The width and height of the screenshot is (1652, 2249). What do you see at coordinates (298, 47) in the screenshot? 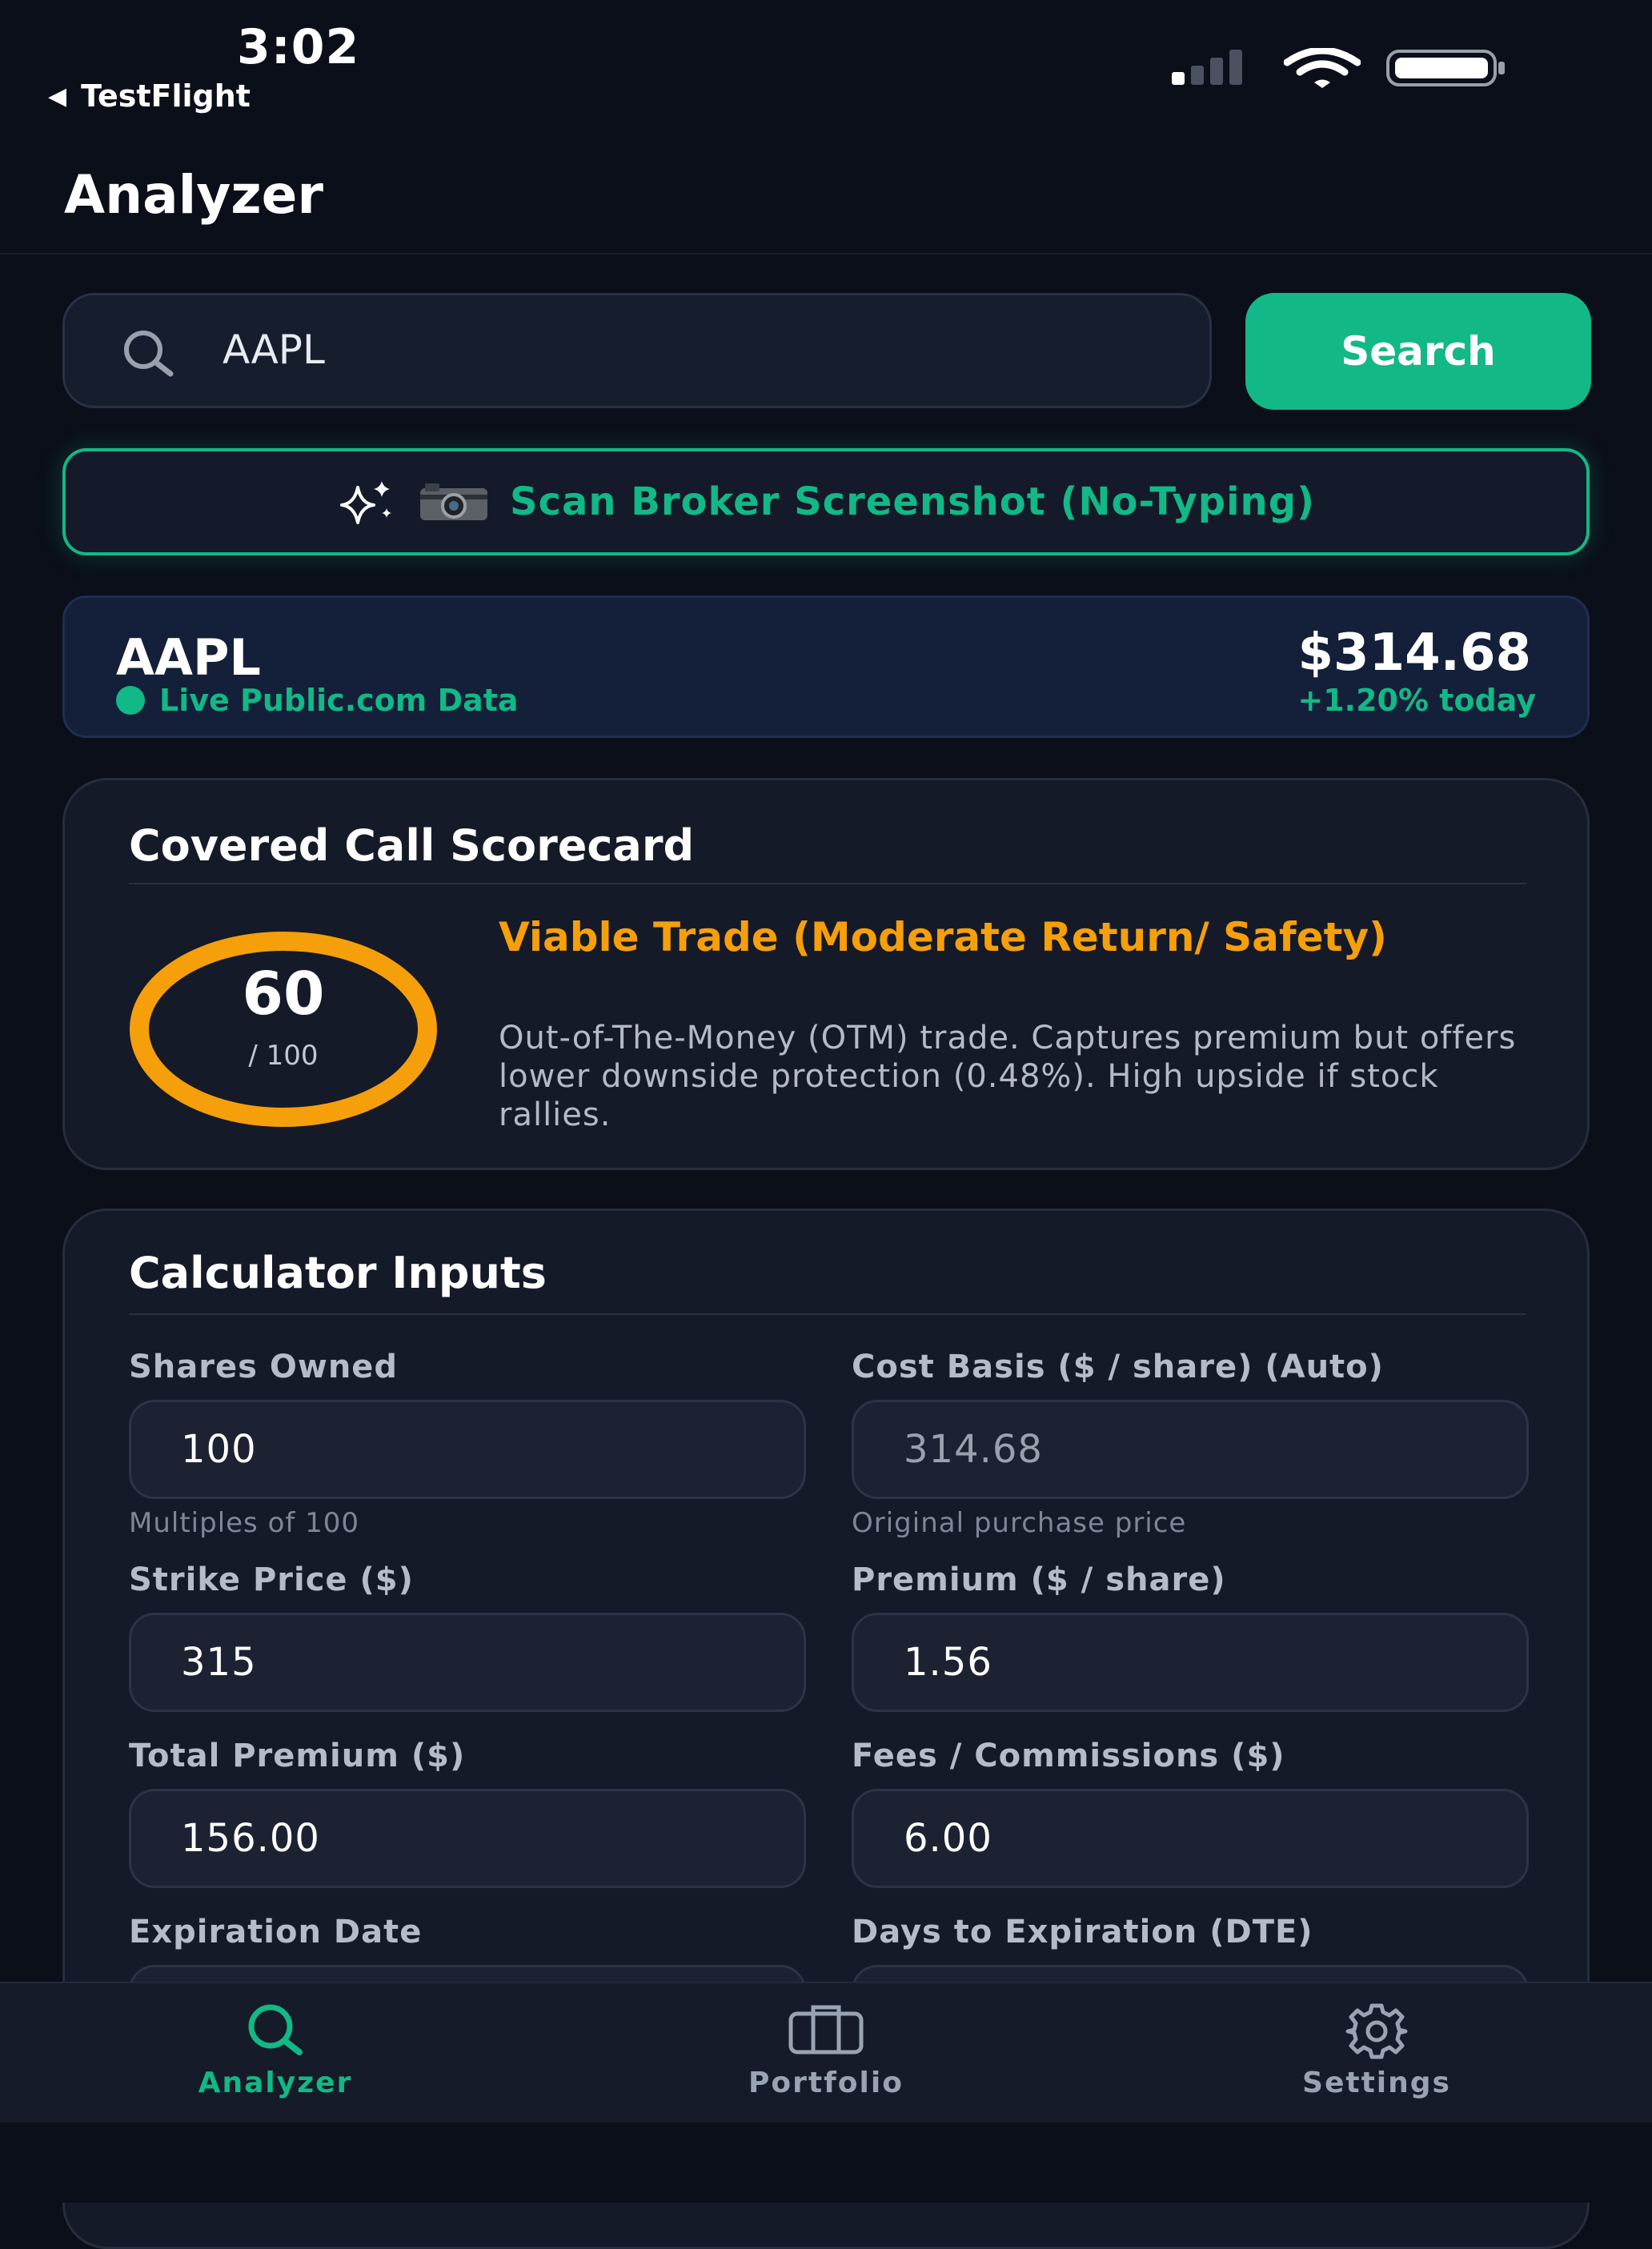
I see `status-time: 3:02` at bounding box center [298, 47].